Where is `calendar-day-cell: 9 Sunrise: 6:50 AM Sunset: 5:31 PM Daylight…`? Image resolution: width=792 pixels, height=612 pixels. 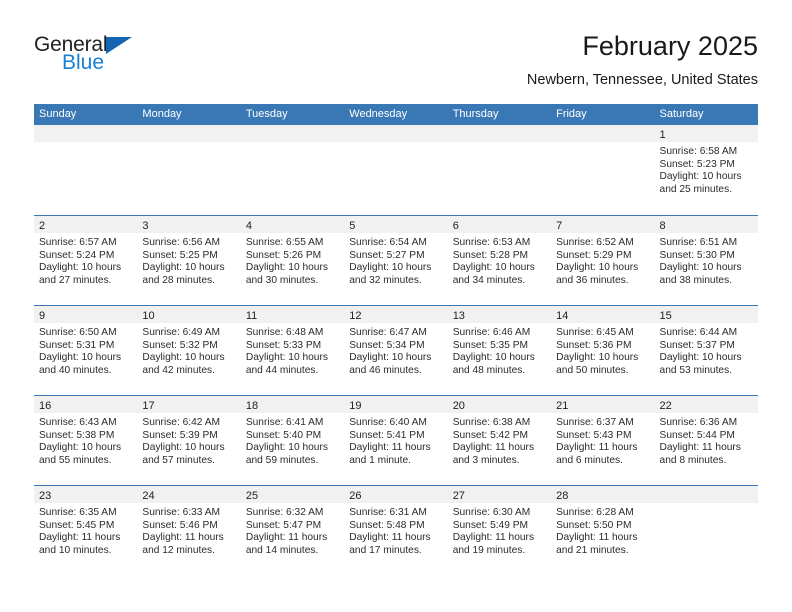
calendar-day-cell: 9 Sunrise: 6:50 AM Sunset: 5:31 PM Daylight… is located at coordinates (86, 350).